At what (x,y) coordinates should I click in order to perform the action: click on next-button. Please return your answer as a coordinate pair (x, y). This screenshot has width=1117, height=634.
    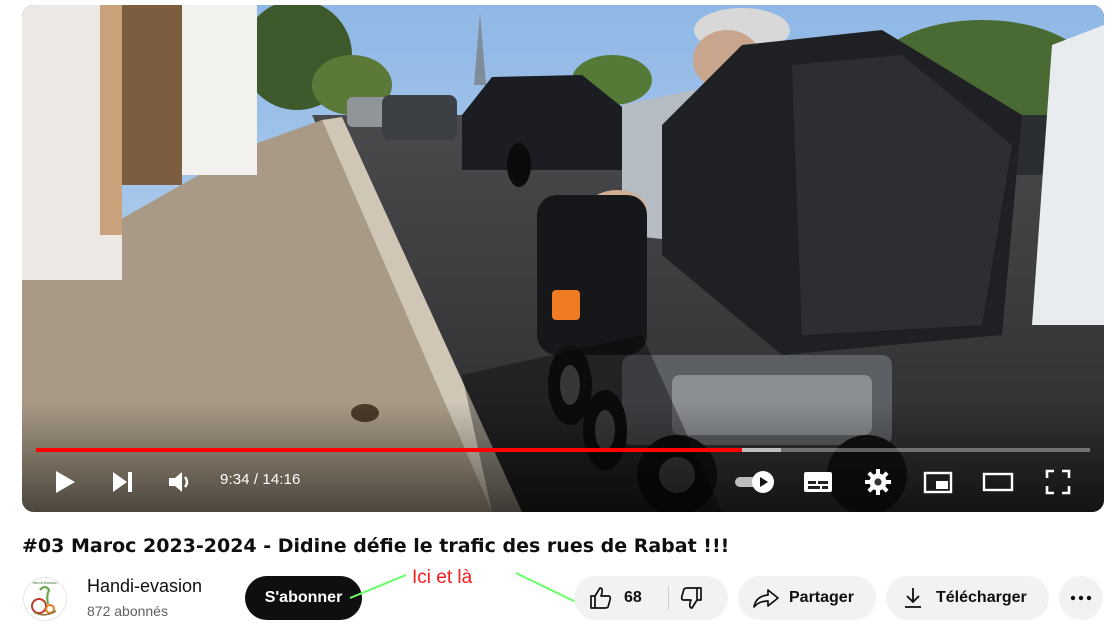
    Looking at the image, I should click on (123, 482).